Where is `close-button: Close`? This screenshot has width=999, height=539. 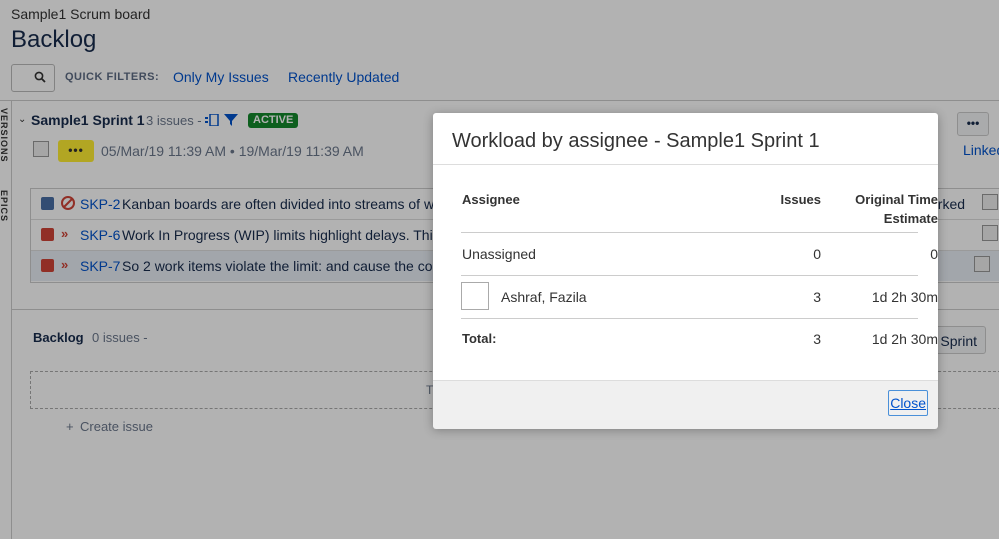 close-button: Close is located at coordinates (908, 403).